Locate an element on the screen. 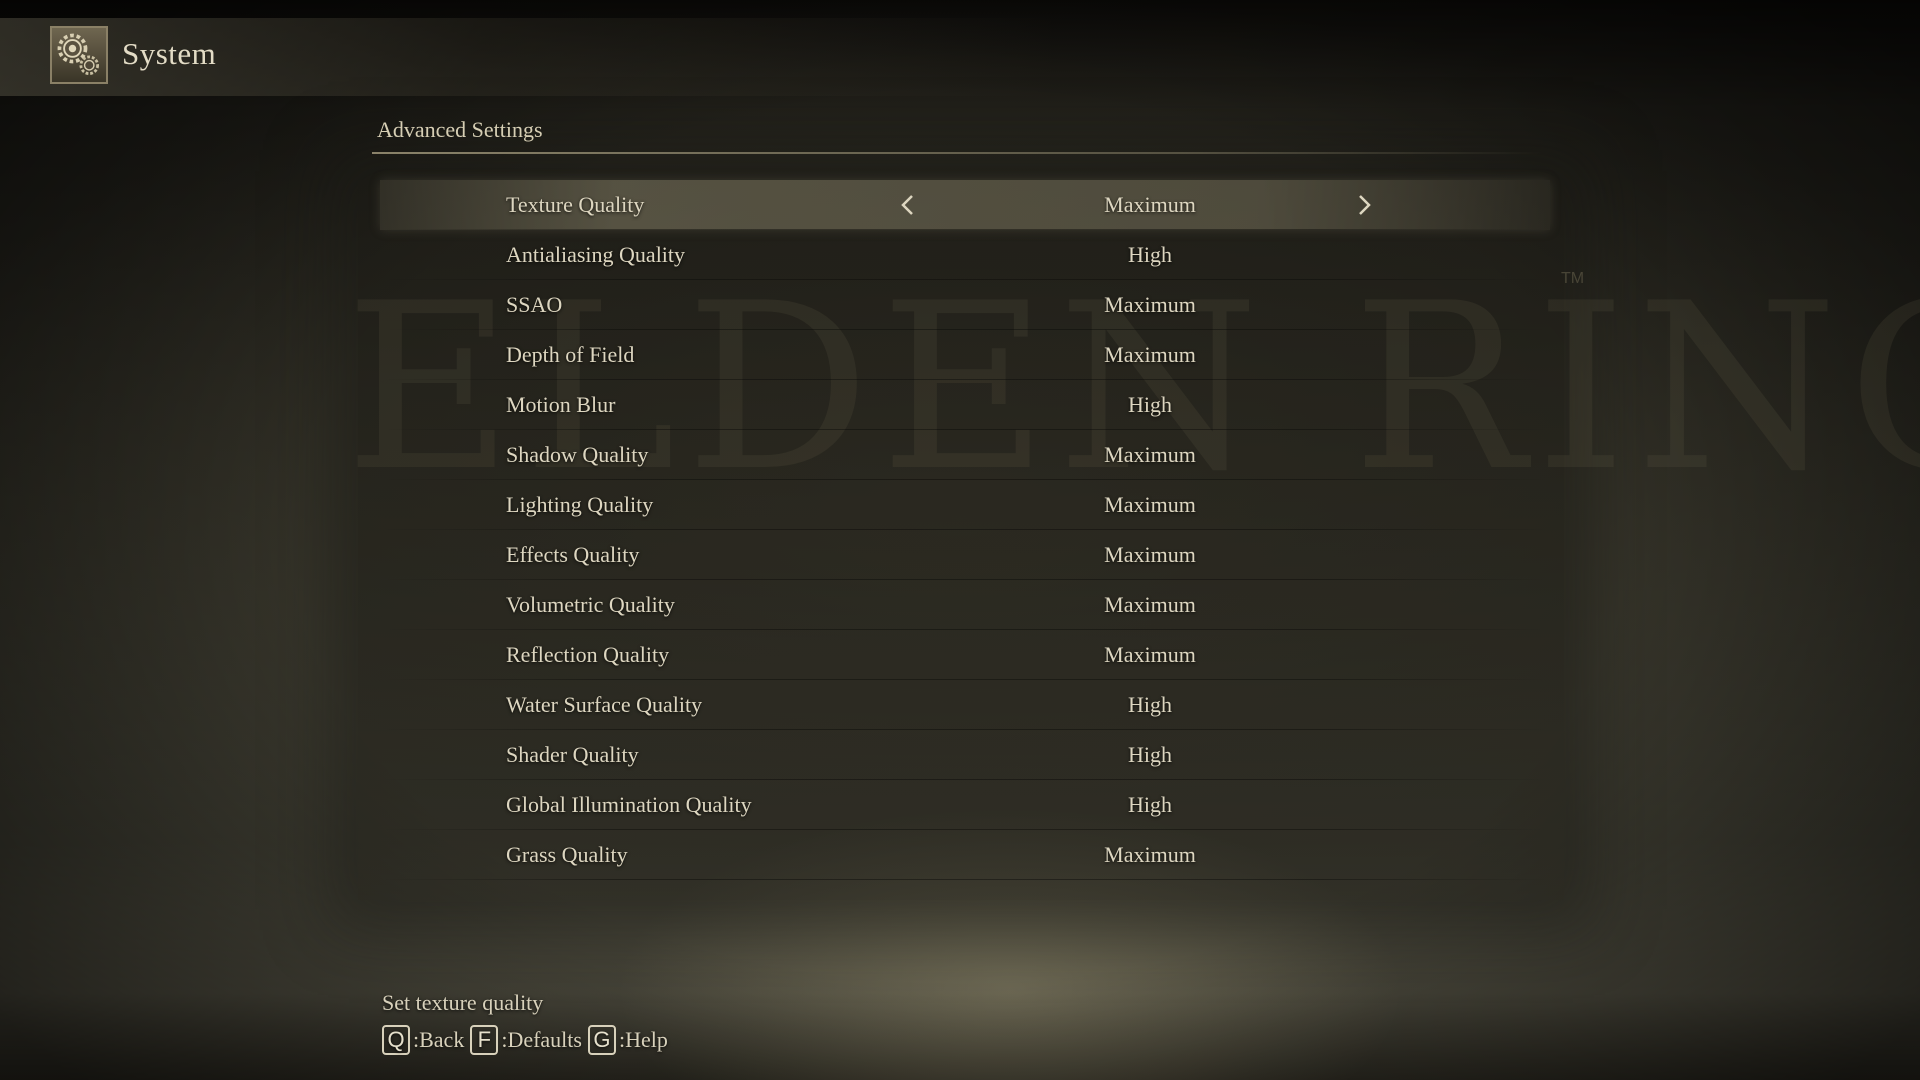  setting-row-motion-blur: Motion Blur High is located at coordinates (965, 405).